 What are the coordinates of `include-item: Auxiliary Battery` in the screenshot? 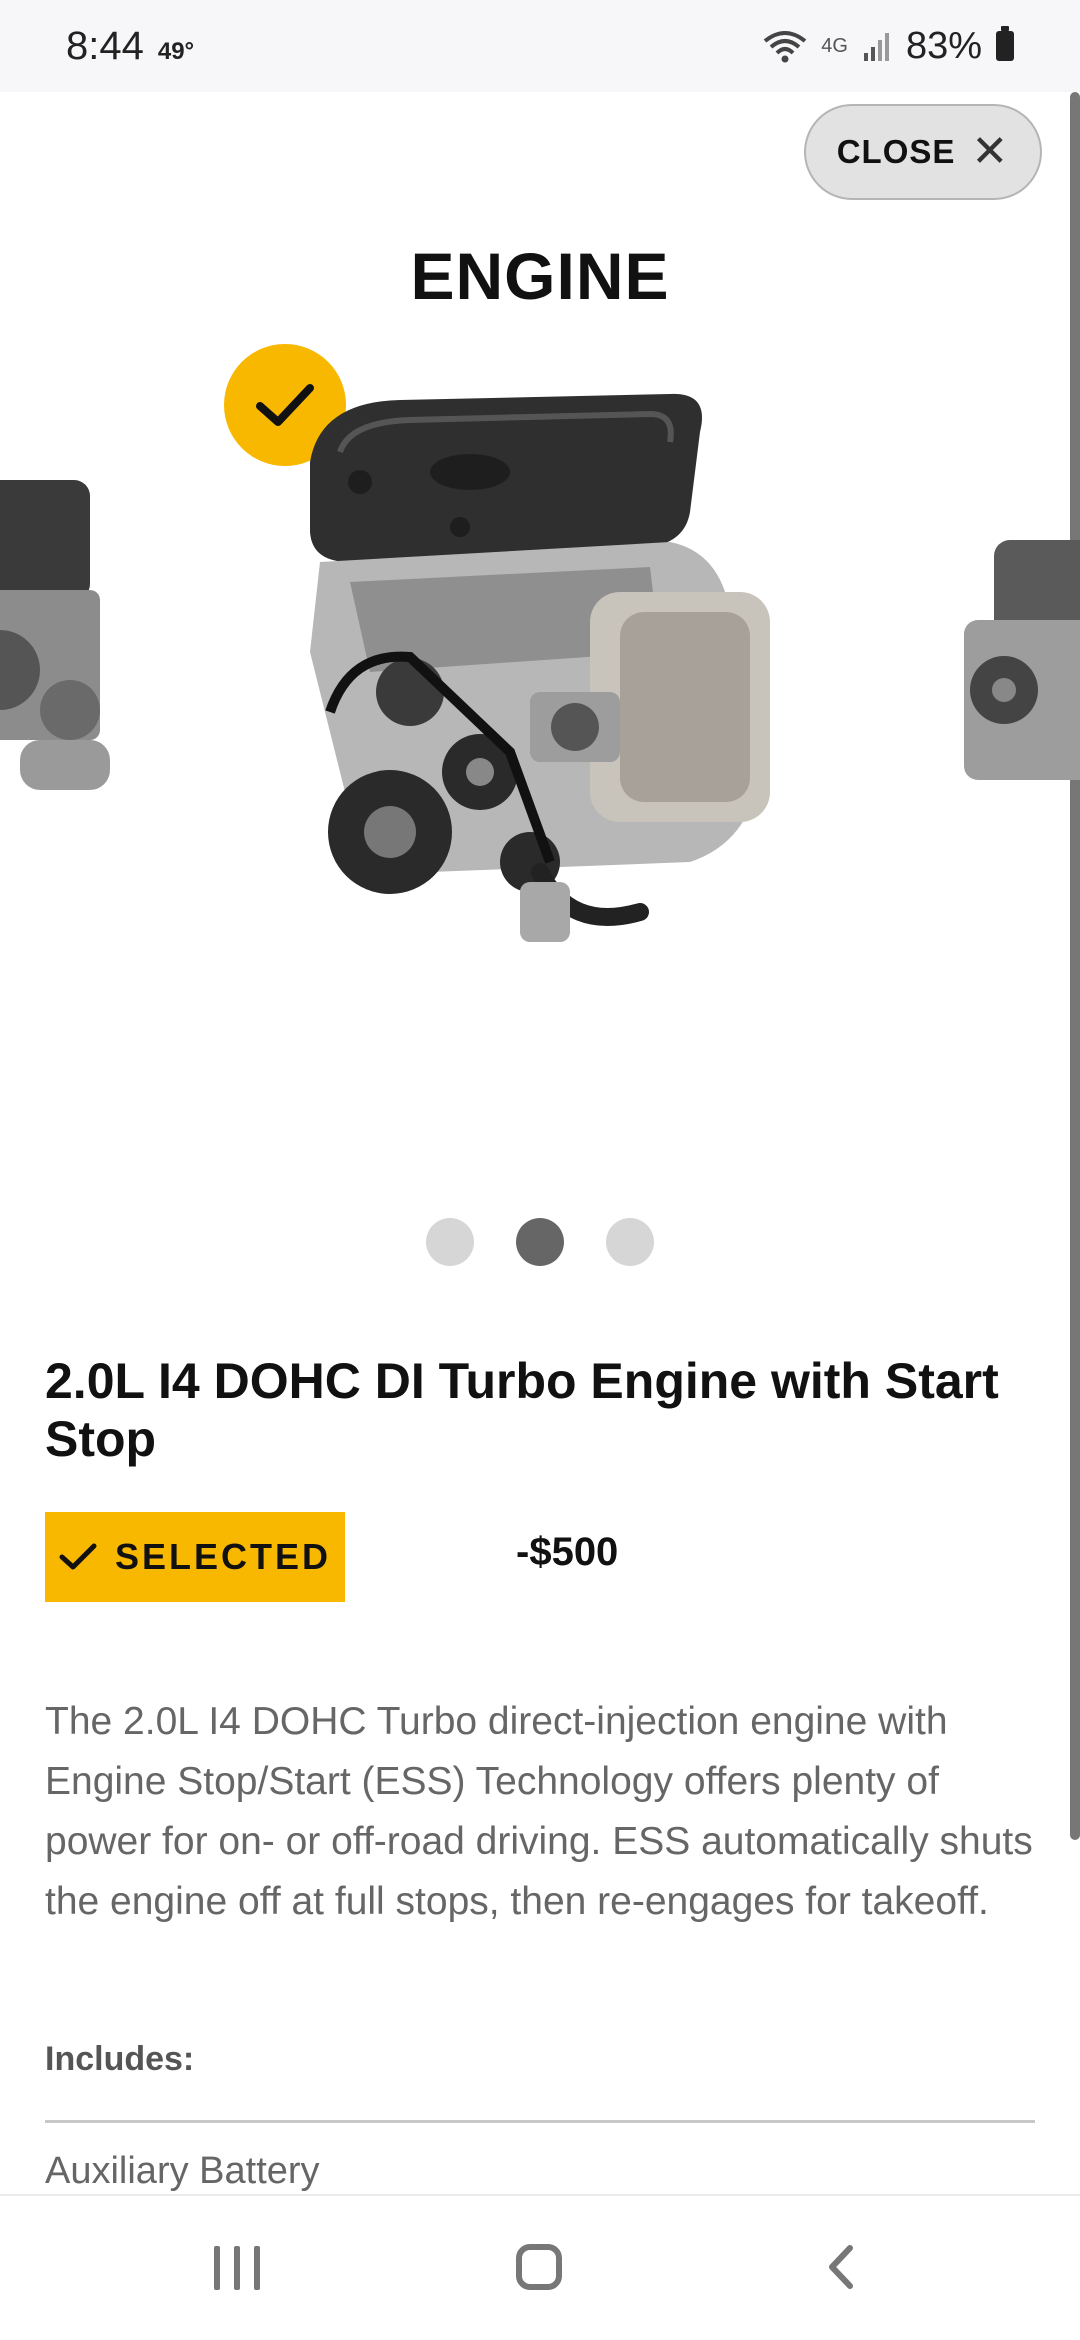 It's located at (182, 2171).